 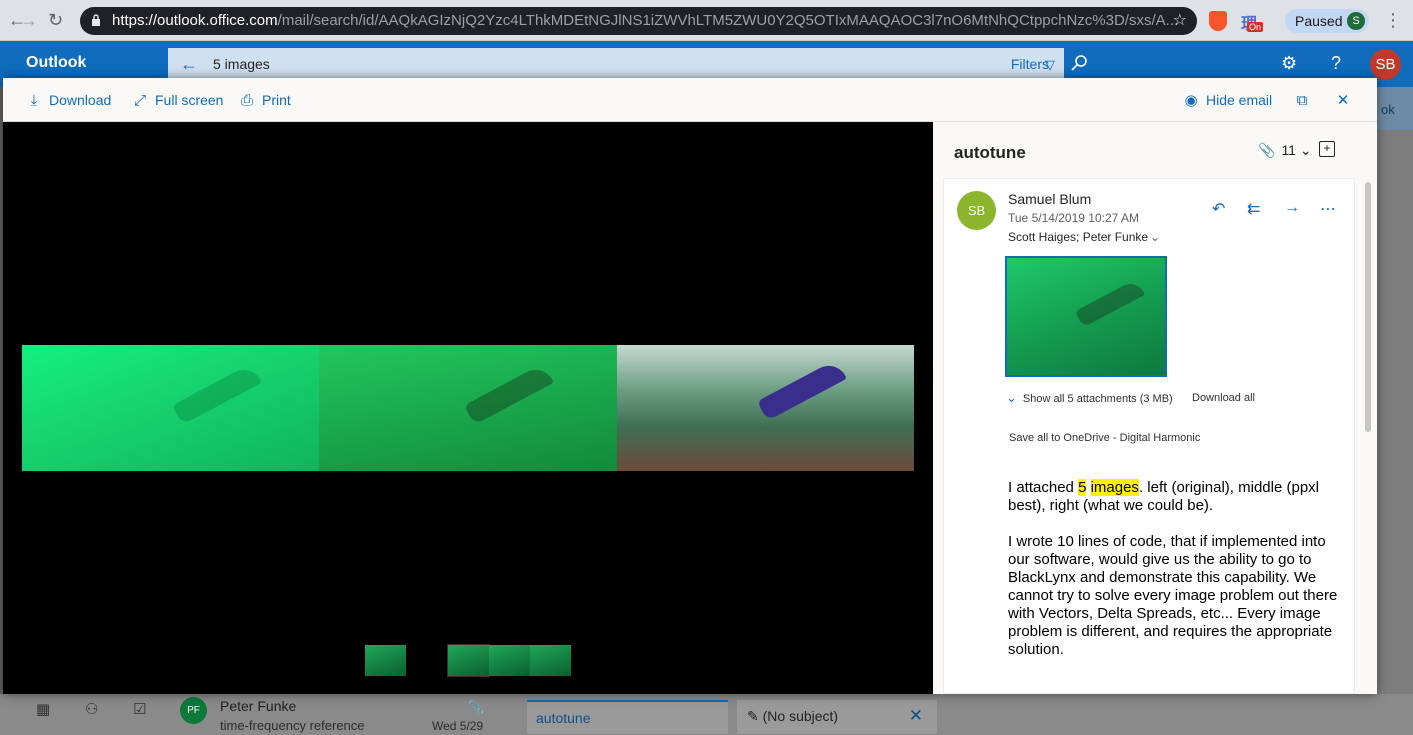 I want to click on fullscreen-icon: ⤢, so click(x=139, y=100).